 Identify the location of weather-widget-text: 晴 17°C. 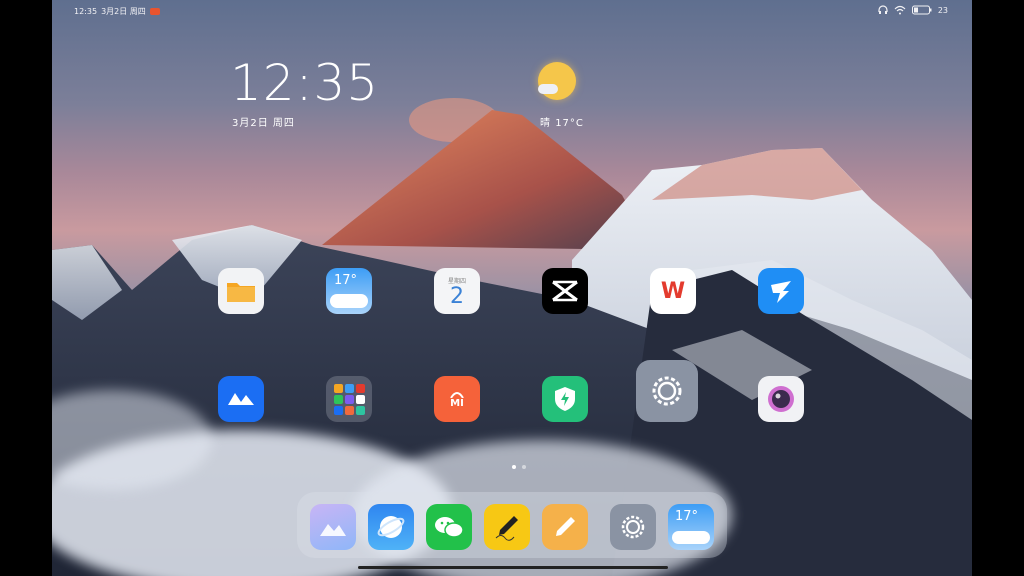
(562, 121).